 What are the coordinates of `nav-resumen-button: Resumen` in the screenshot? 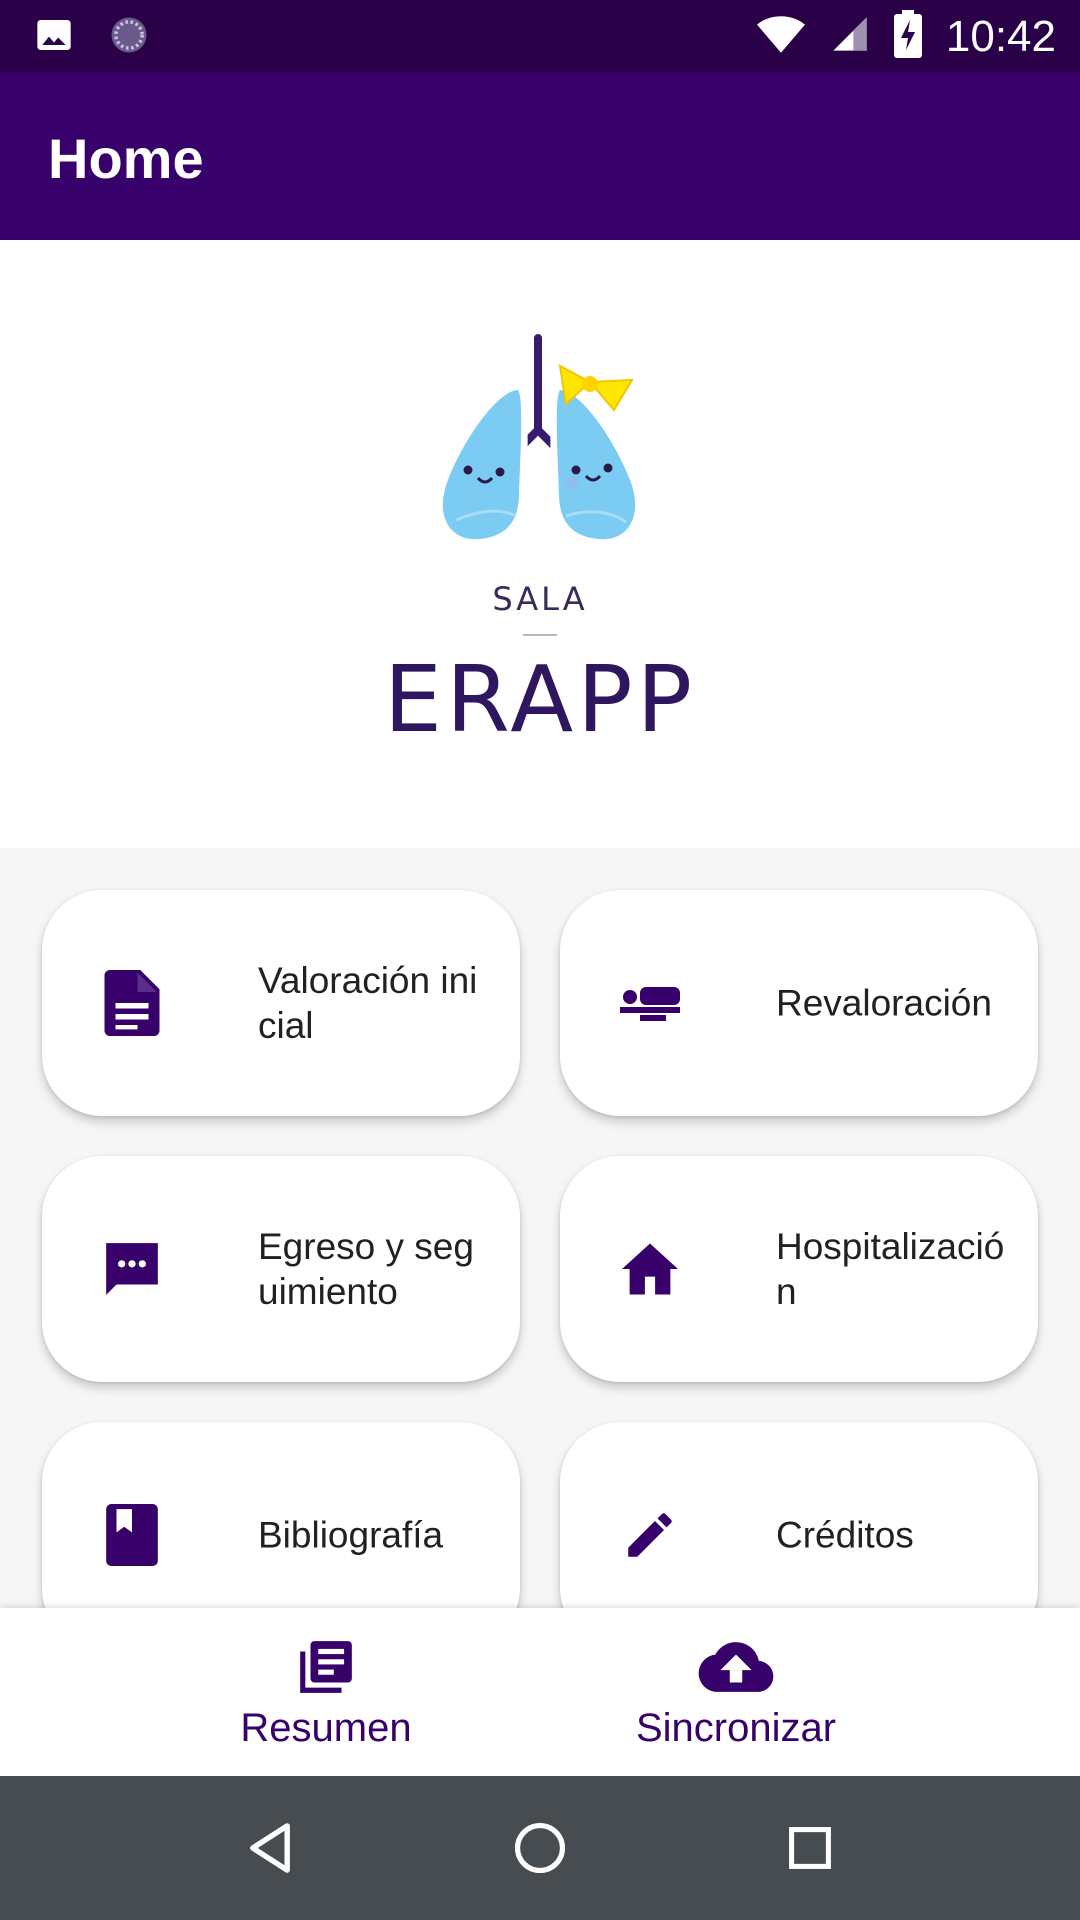 It's located at (326, 1692).